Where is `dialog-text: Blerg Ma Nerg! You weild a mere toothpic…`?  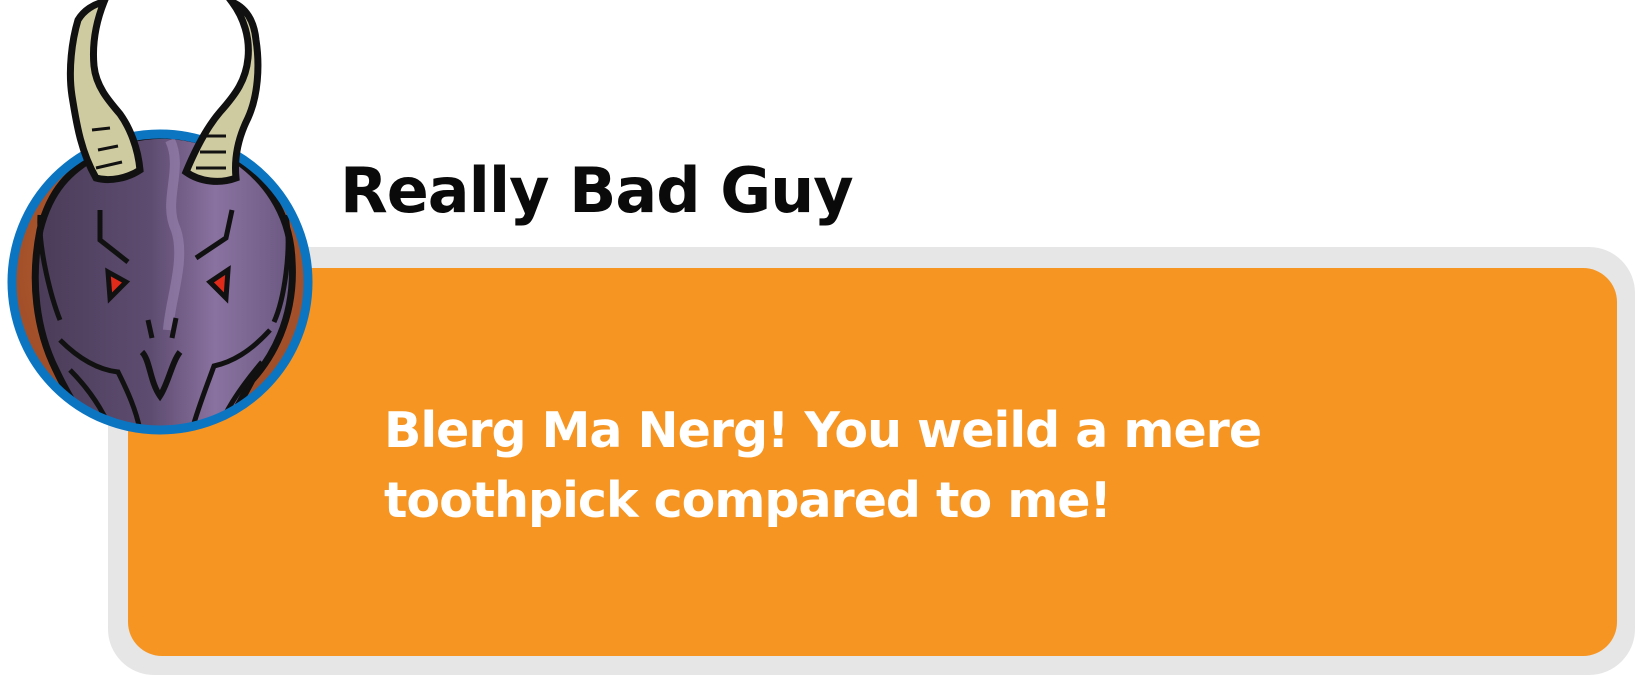
dialog-text: Blerg Ma Nerg! You weild a mere toothpic… is located at coordinates (823, 465).